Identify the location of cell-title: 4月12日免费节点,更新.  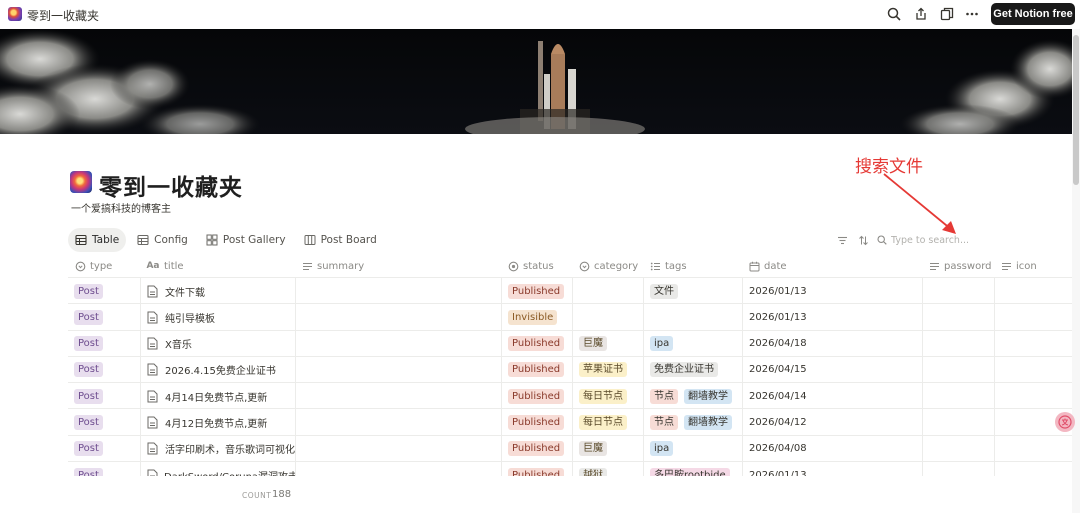
(217, 422).